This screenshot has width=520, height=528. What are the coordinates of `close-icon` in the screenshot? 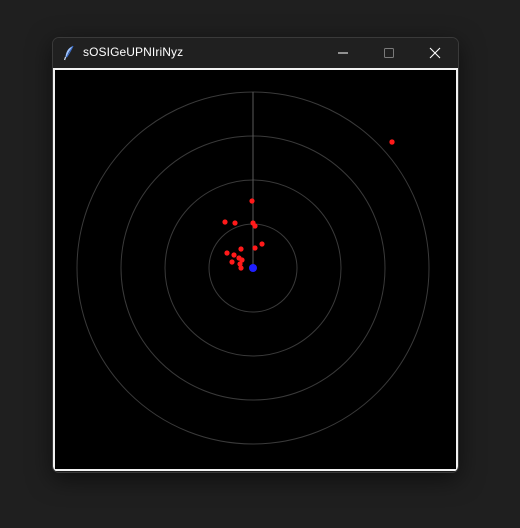 It's located at (435, 53).